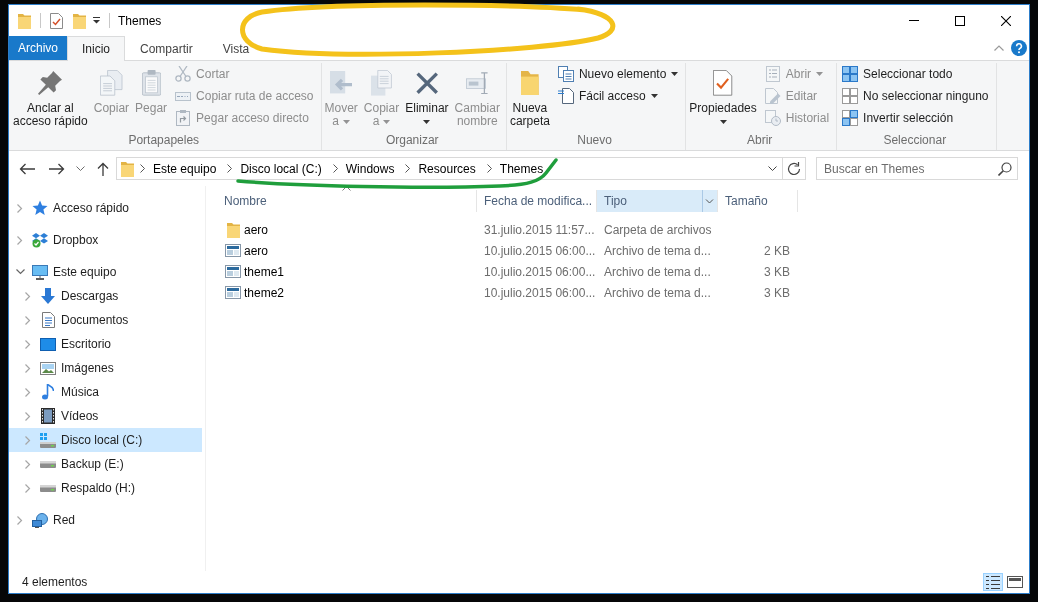 The image size is (1038, 602). Describe the element at coordinates (1005, 168) in the screenshot. I see `search-icon` at that location.